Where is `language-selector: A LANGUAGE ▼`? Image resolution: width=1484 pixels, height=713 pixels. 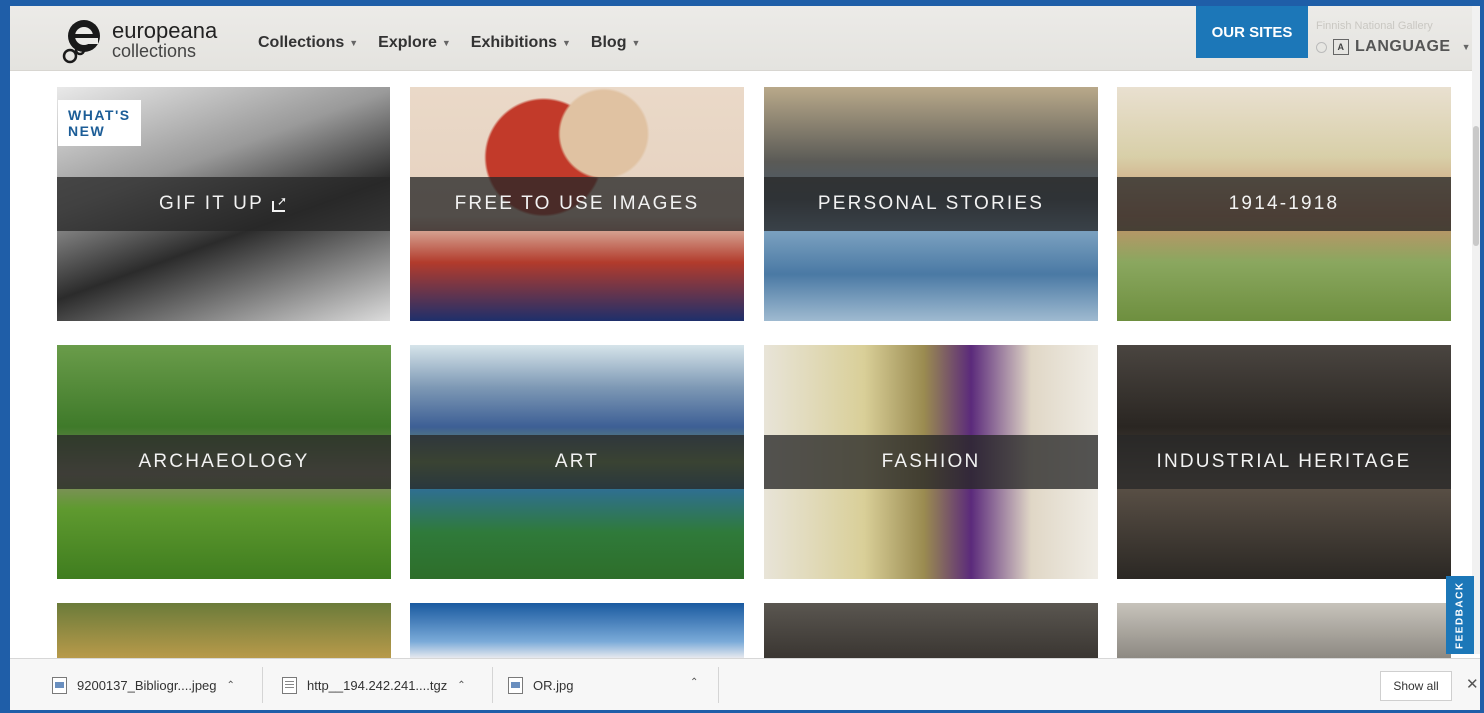 language-selector: A LANGUAGE ▼ is located at coordinates (1393, 47).